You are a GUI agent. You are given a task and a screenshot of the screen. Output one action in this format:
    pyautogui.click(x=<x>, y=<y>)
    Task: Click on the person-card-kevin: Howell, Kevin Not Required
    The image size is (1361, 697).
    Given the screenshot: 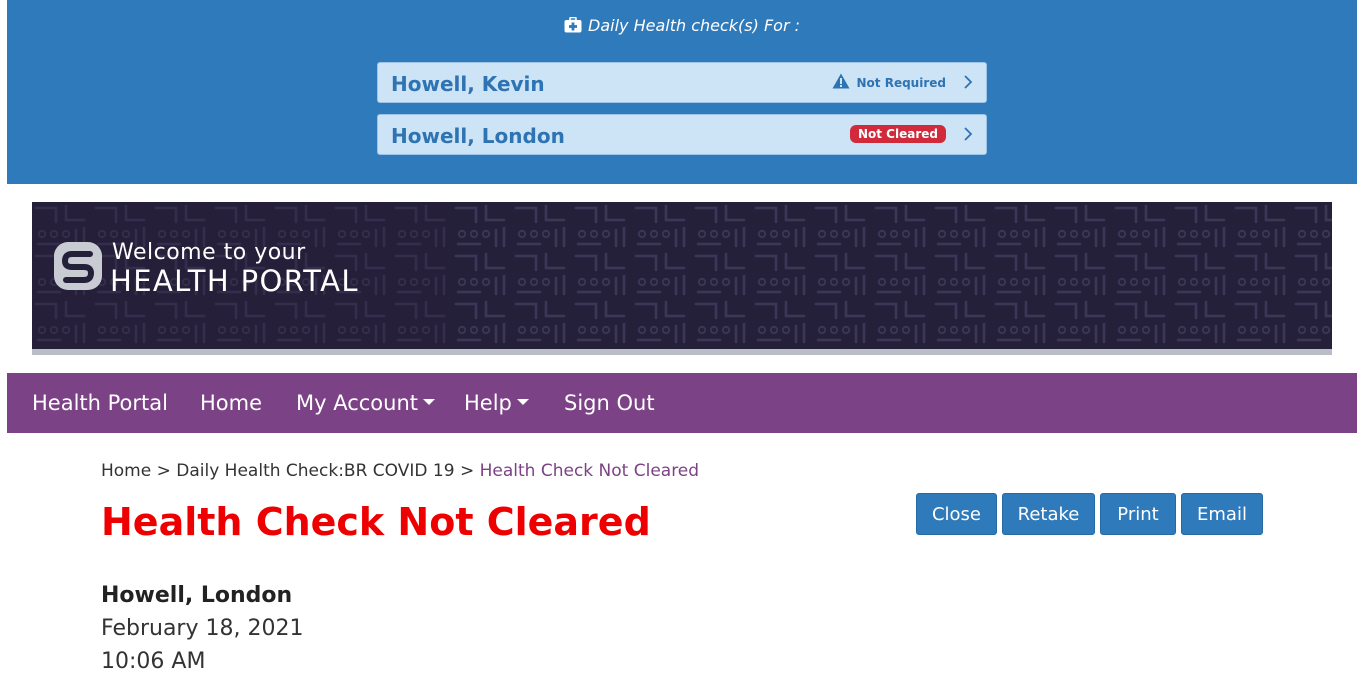 What is the action you would take?
    pyautogui.click(x=682, y=82)
    